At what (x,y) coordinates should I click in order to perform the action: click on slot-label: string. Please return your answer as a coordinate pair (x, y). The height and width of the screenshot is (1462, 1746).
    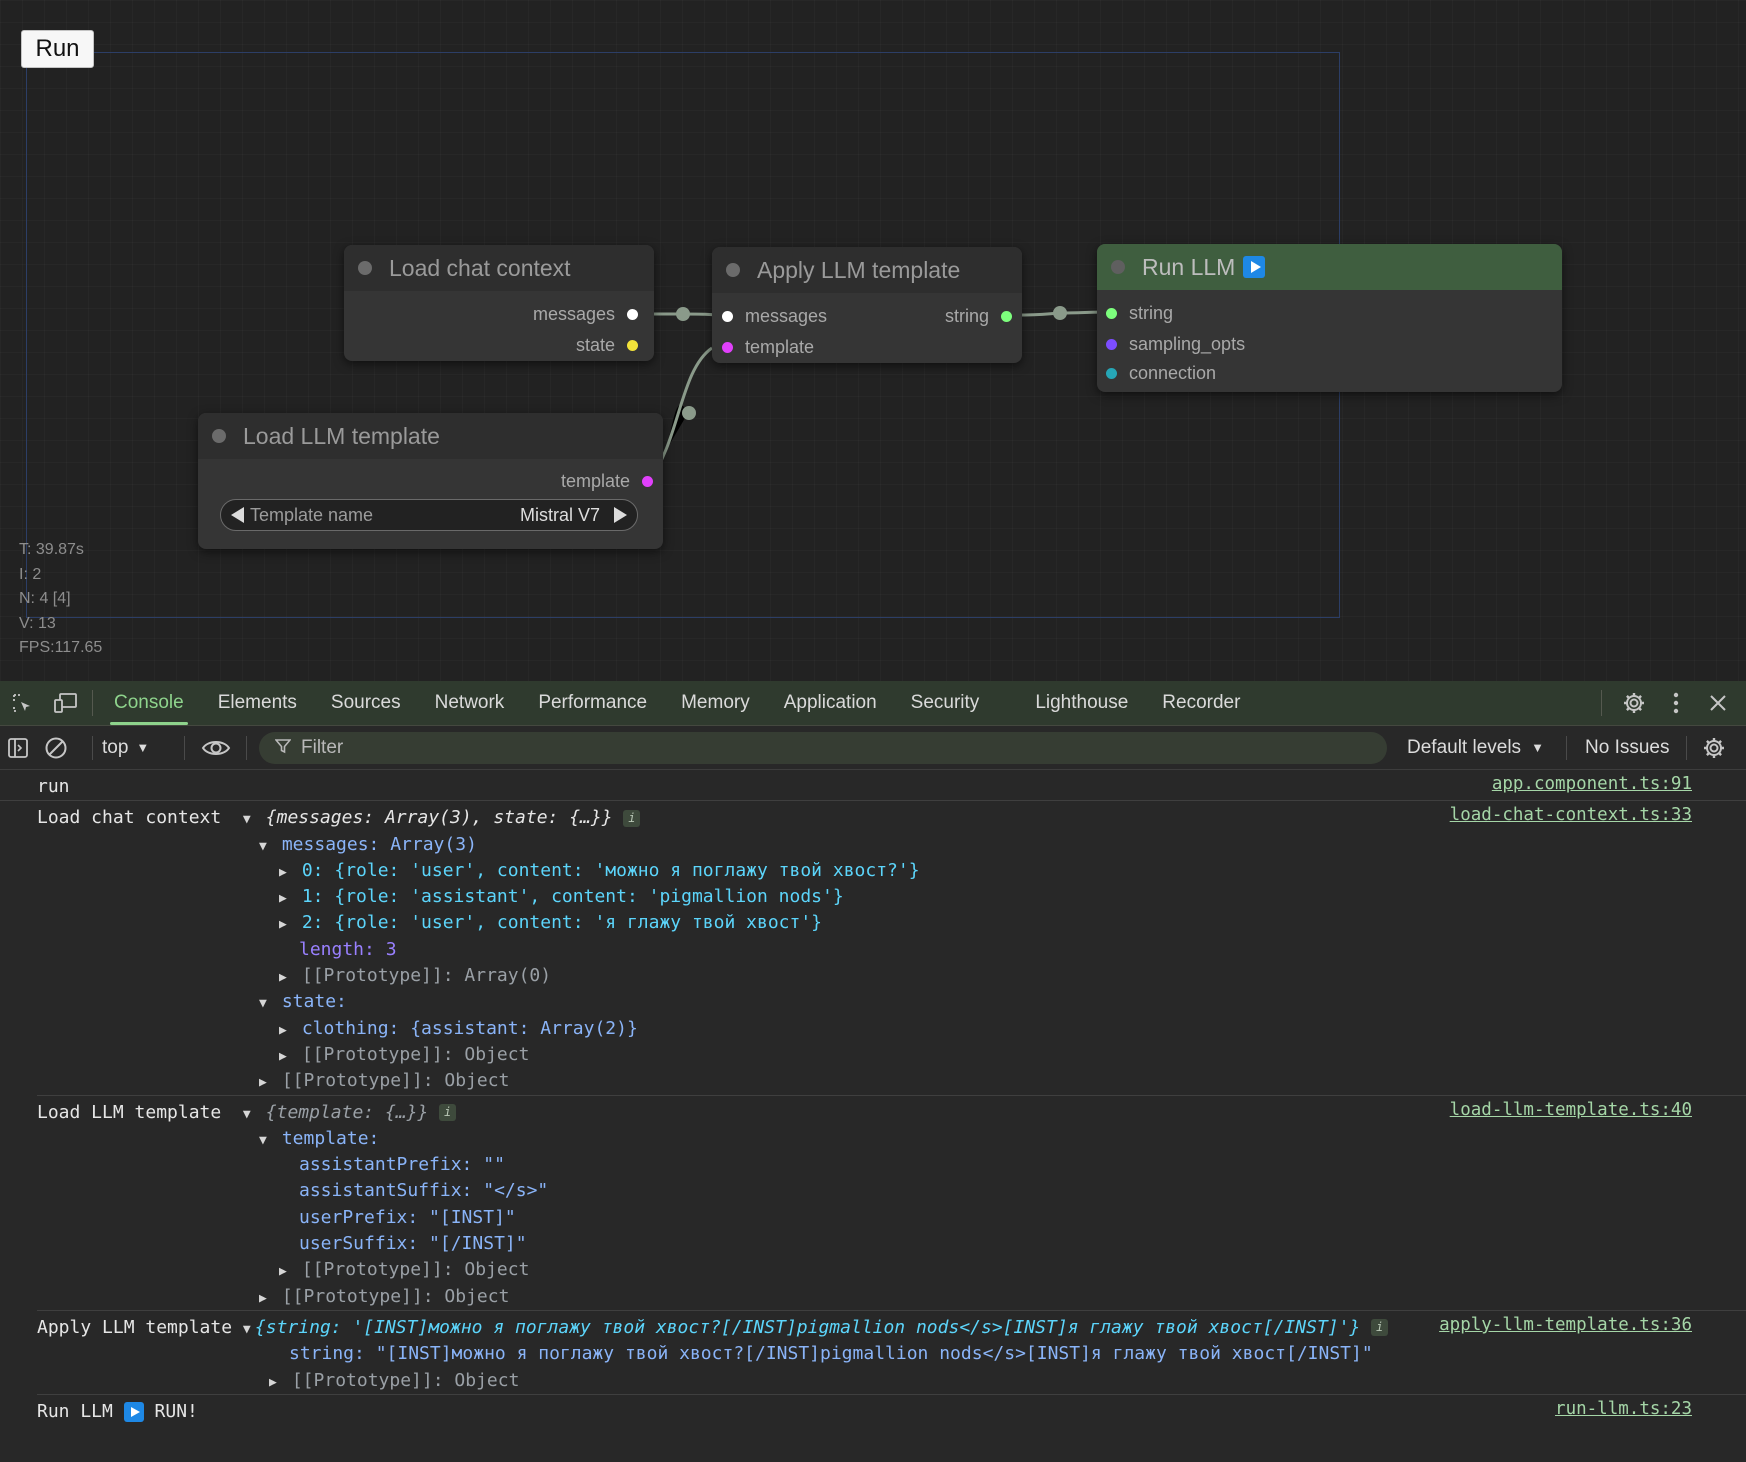
    Looking at the image, I should click on (1151, 313).